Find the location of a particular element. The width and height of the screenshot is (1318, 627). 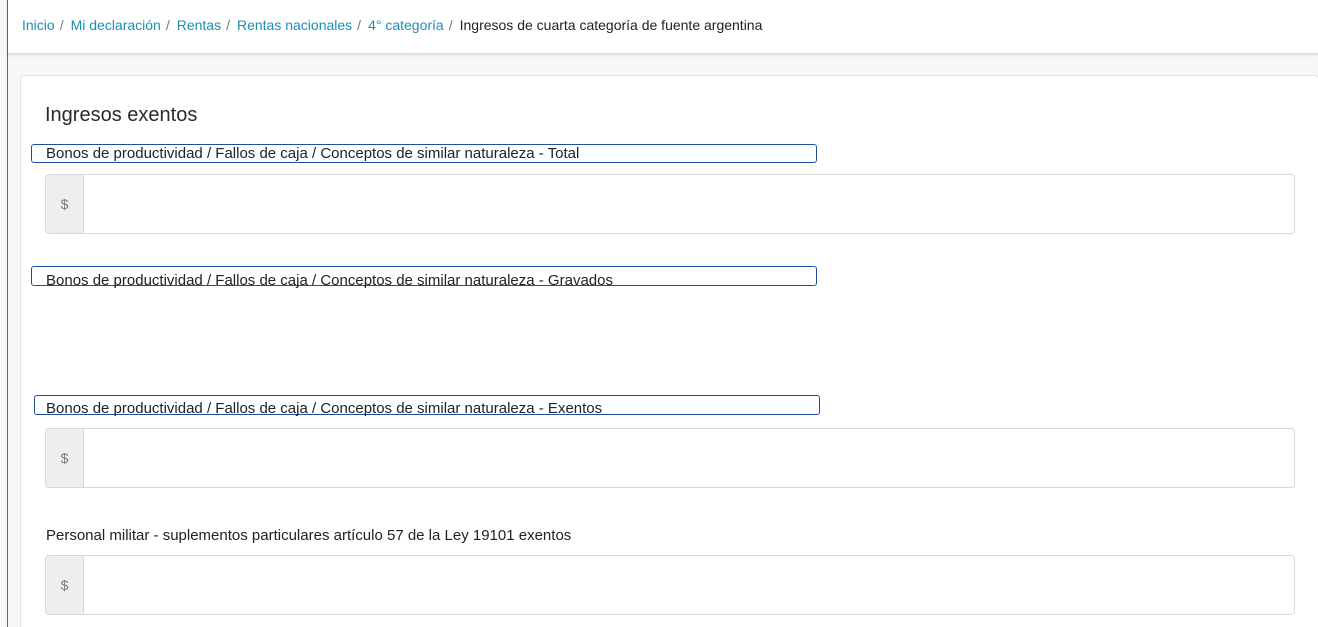

total-input-group: $ is located at coordinates (670, 204).